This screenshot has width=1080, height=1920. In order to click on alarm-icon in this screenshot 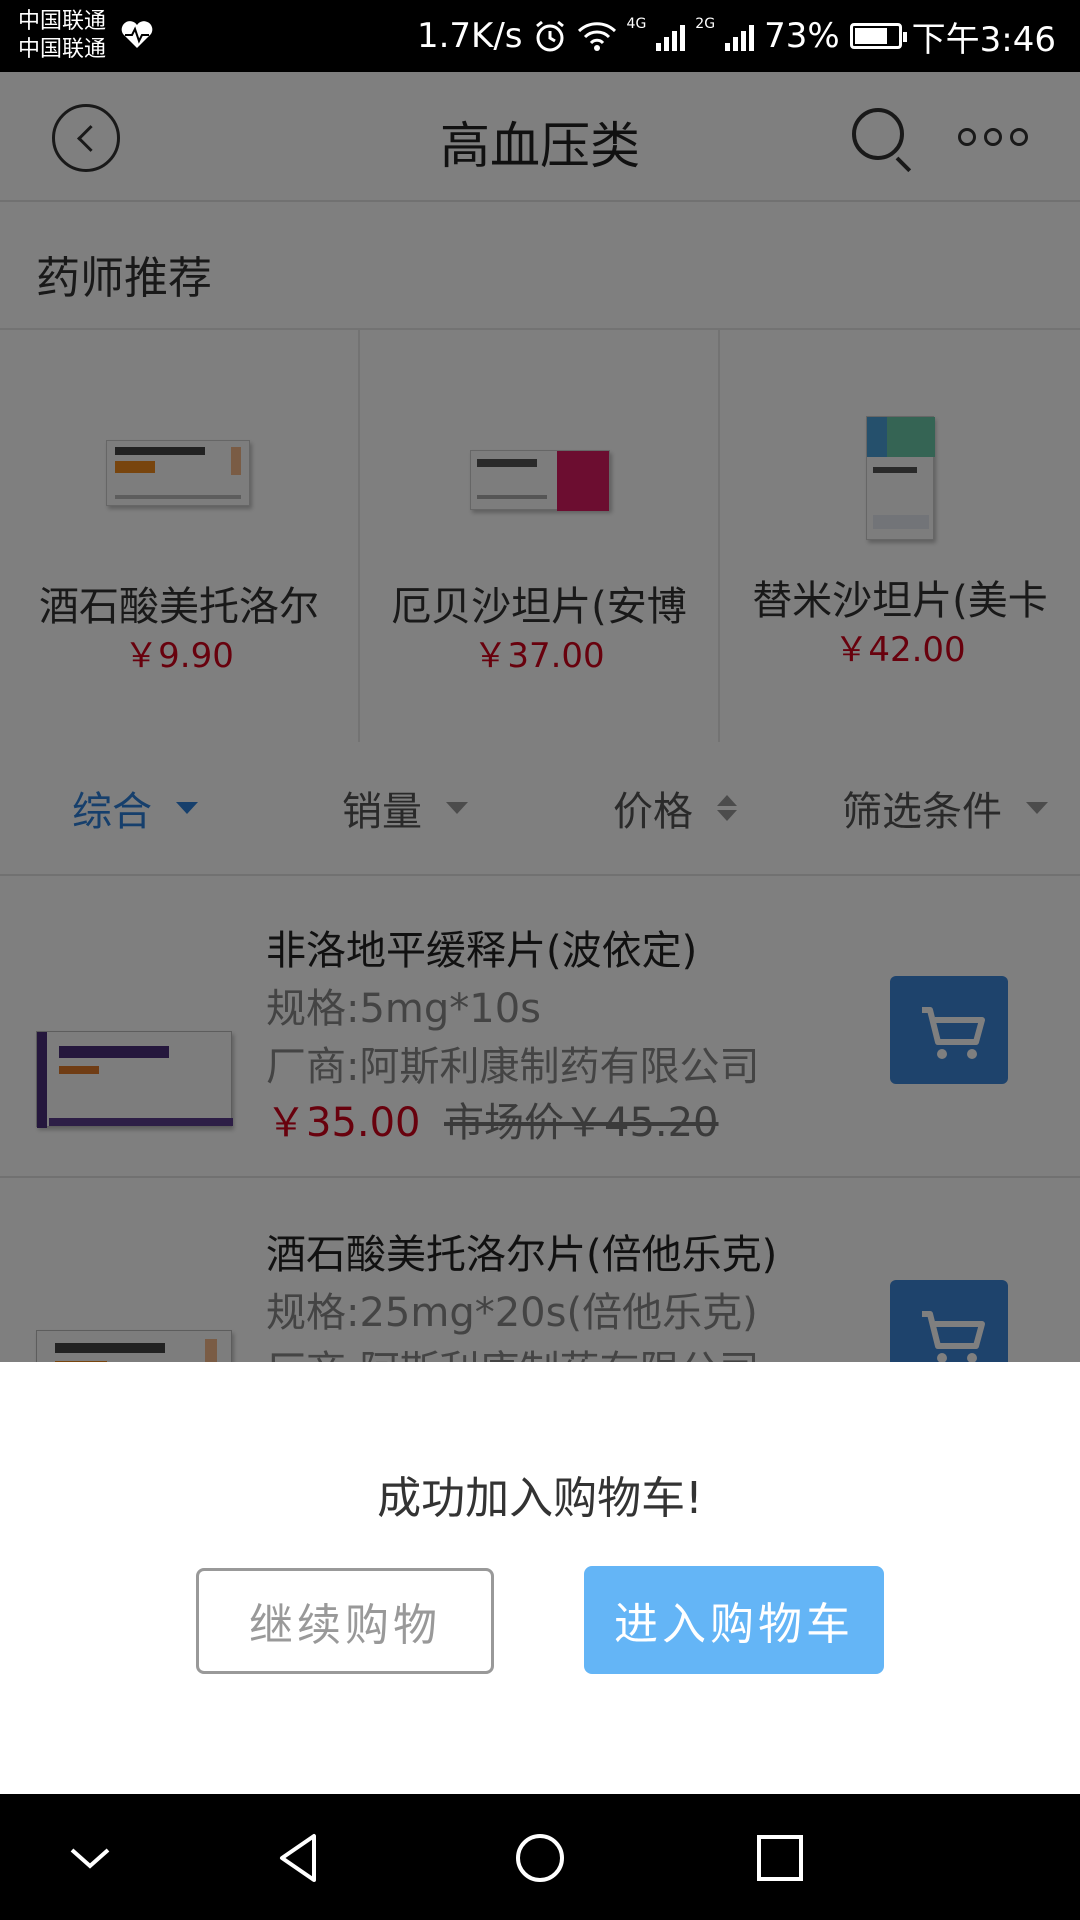, I will do `click(549, 36)`.